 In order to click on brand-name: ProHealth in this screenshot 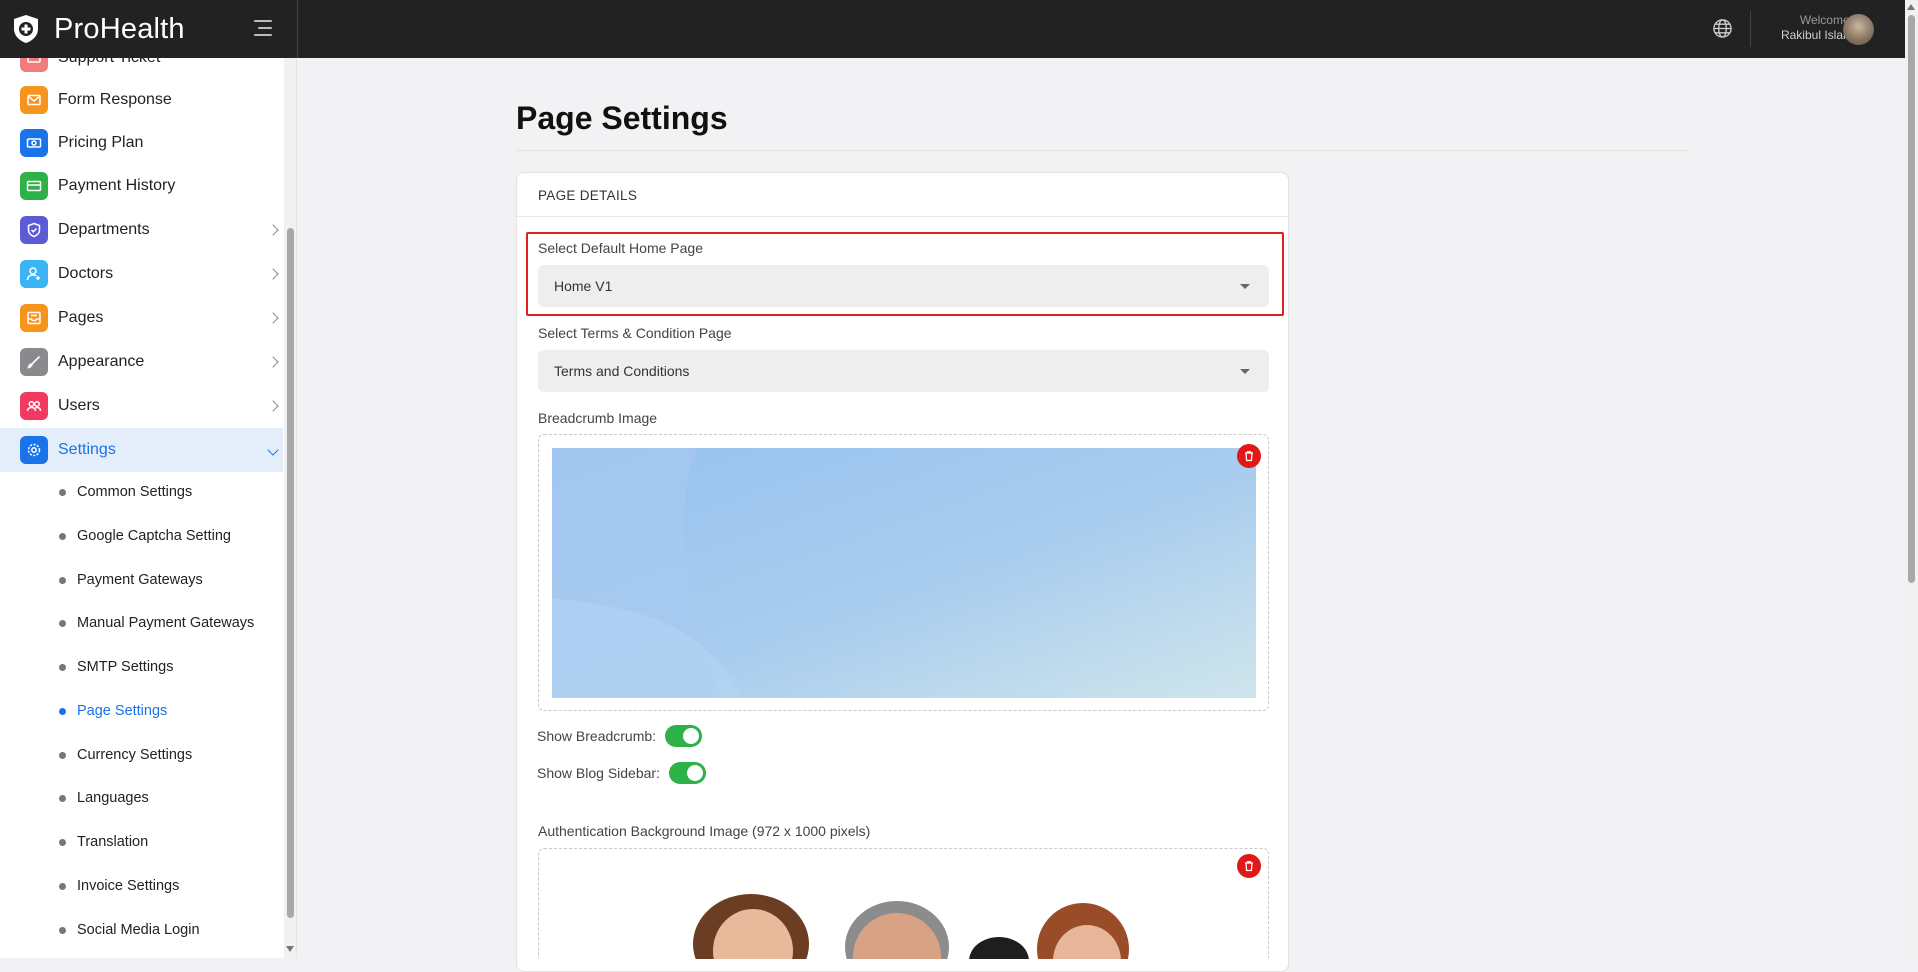, I will do `click(119, 28)`.